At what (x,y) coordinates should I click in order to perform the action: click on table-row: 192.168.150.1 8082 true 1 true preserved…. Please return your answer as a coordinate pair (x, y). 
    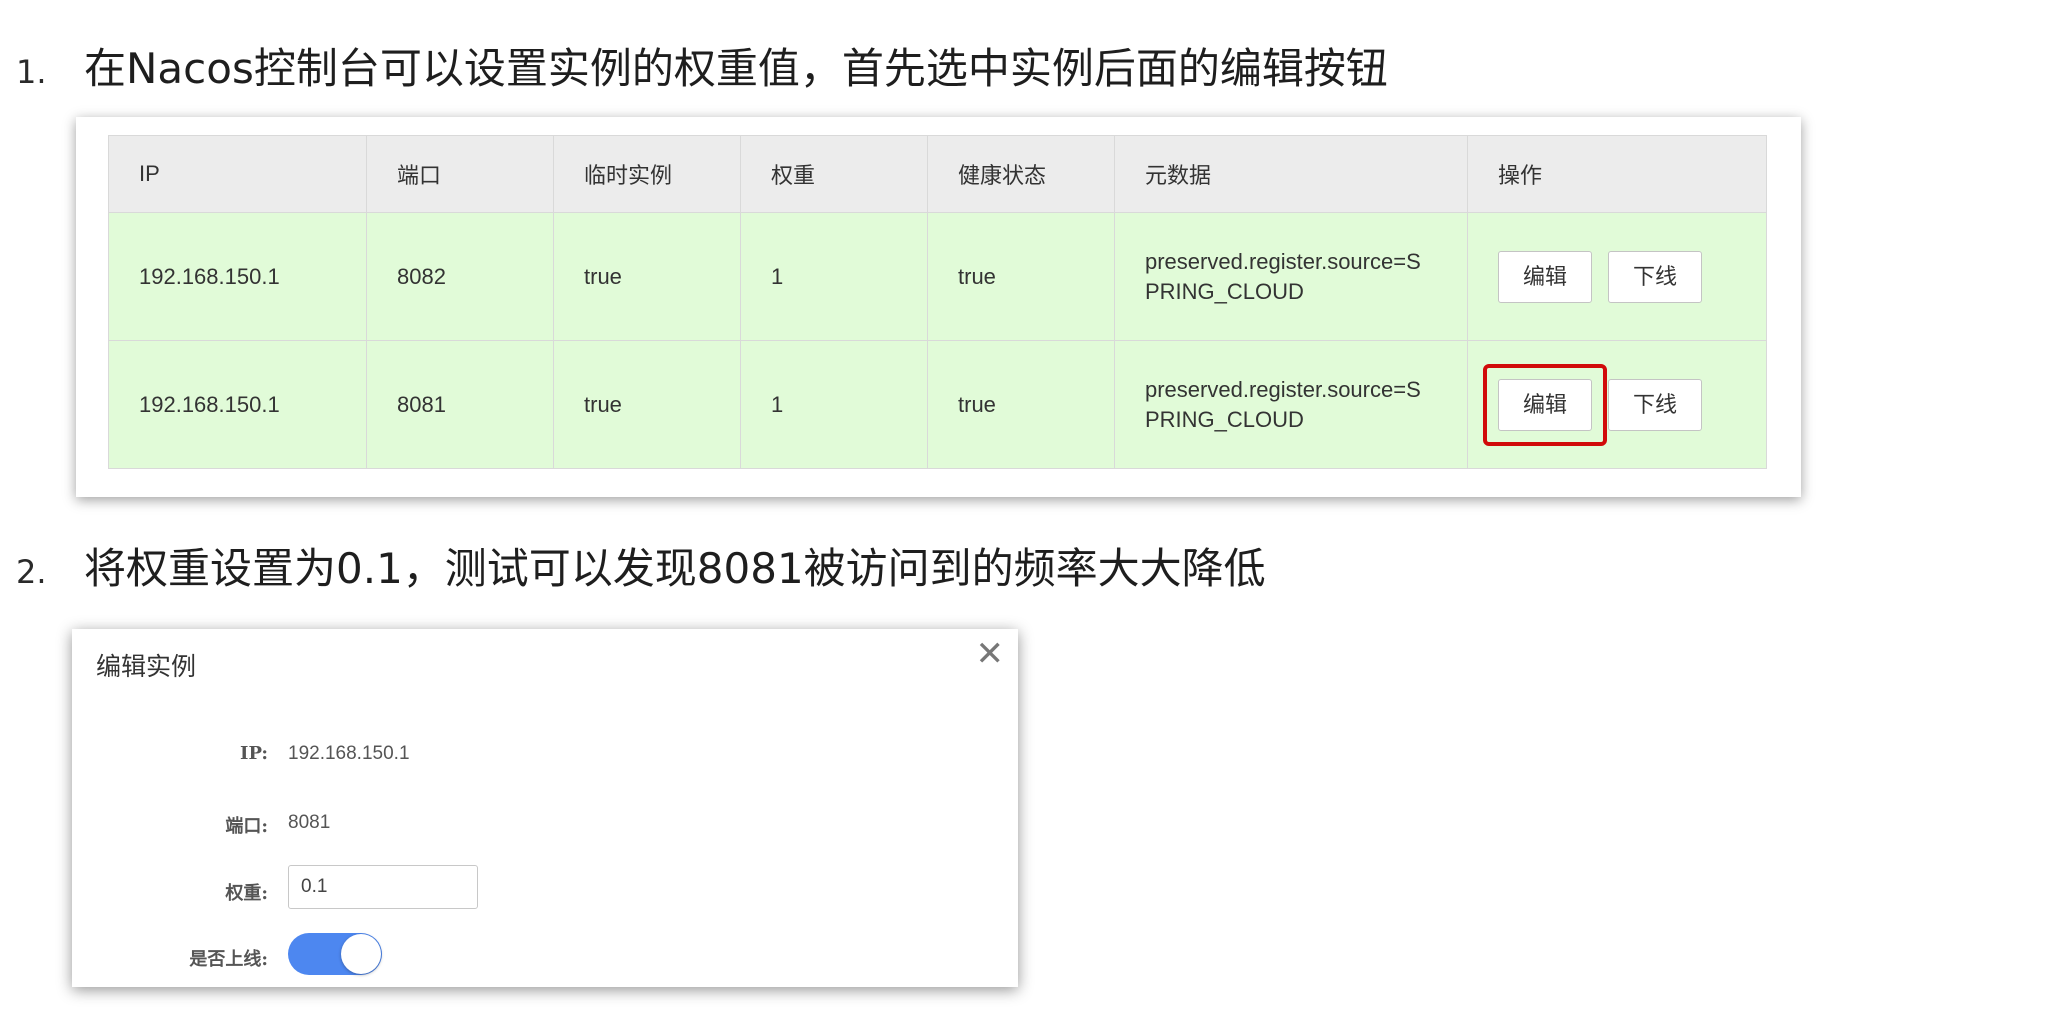
    Looking at the image, I should click on (937, 276).